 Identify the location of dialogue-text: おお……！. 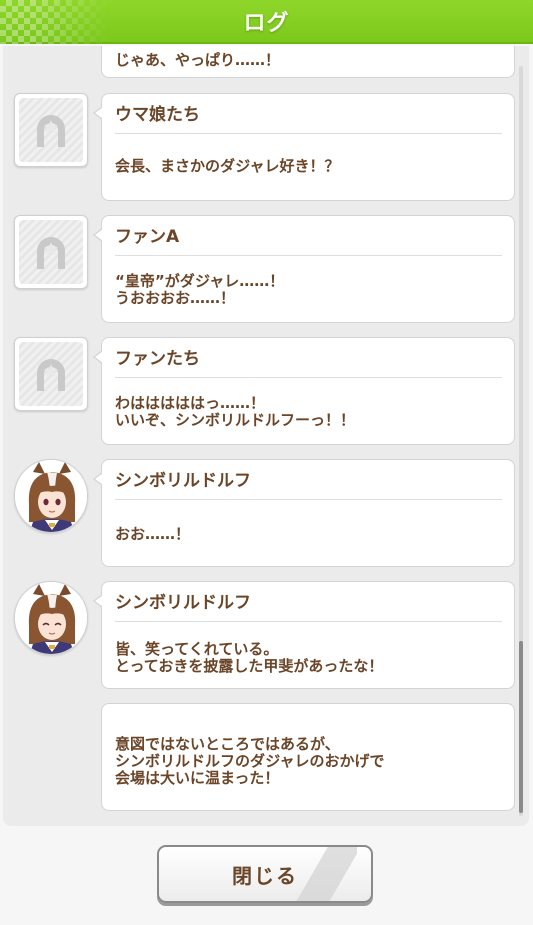
(153, 534).